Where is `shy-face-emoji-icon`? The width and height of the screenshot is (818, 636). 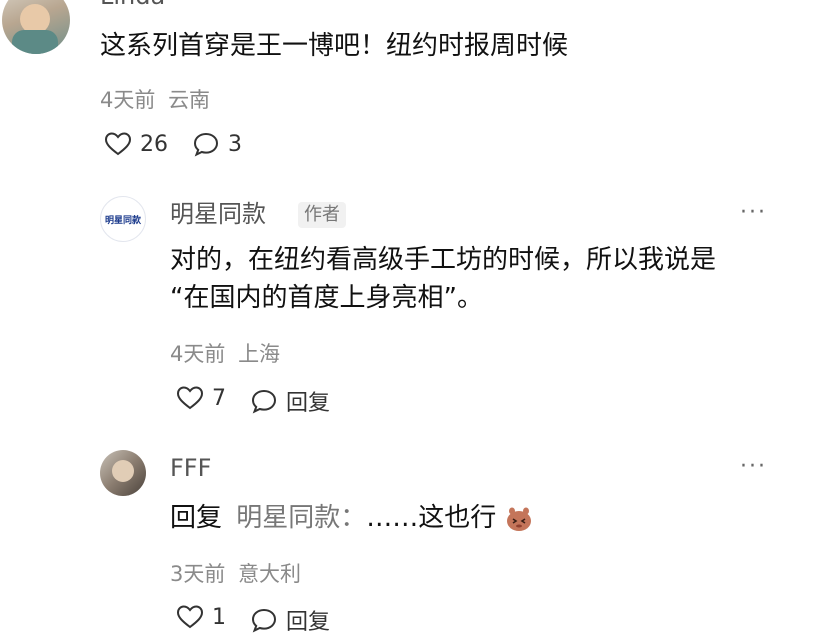 shy-face-emoji-icon is located at coordinates (518, 519).